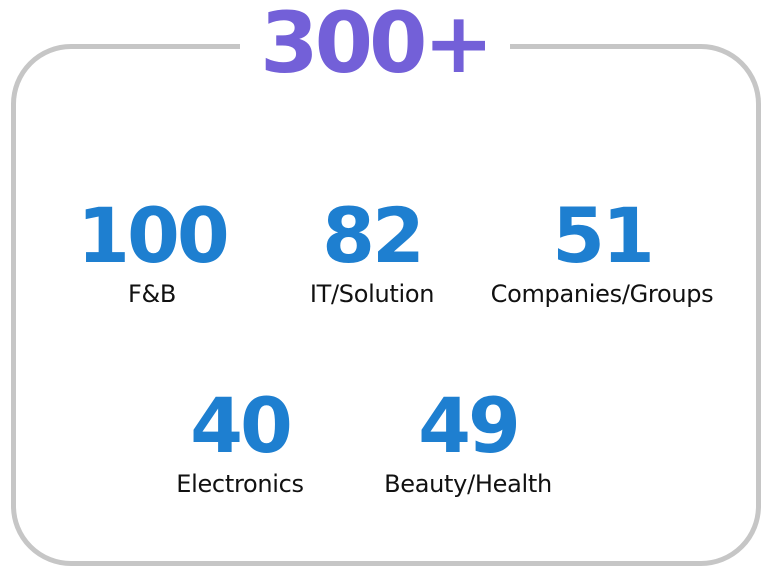 The height and width of the screenshot is (578, 775). I want to click on stat-companies-groups: 51 Companies/Groups, so click(602, 250).